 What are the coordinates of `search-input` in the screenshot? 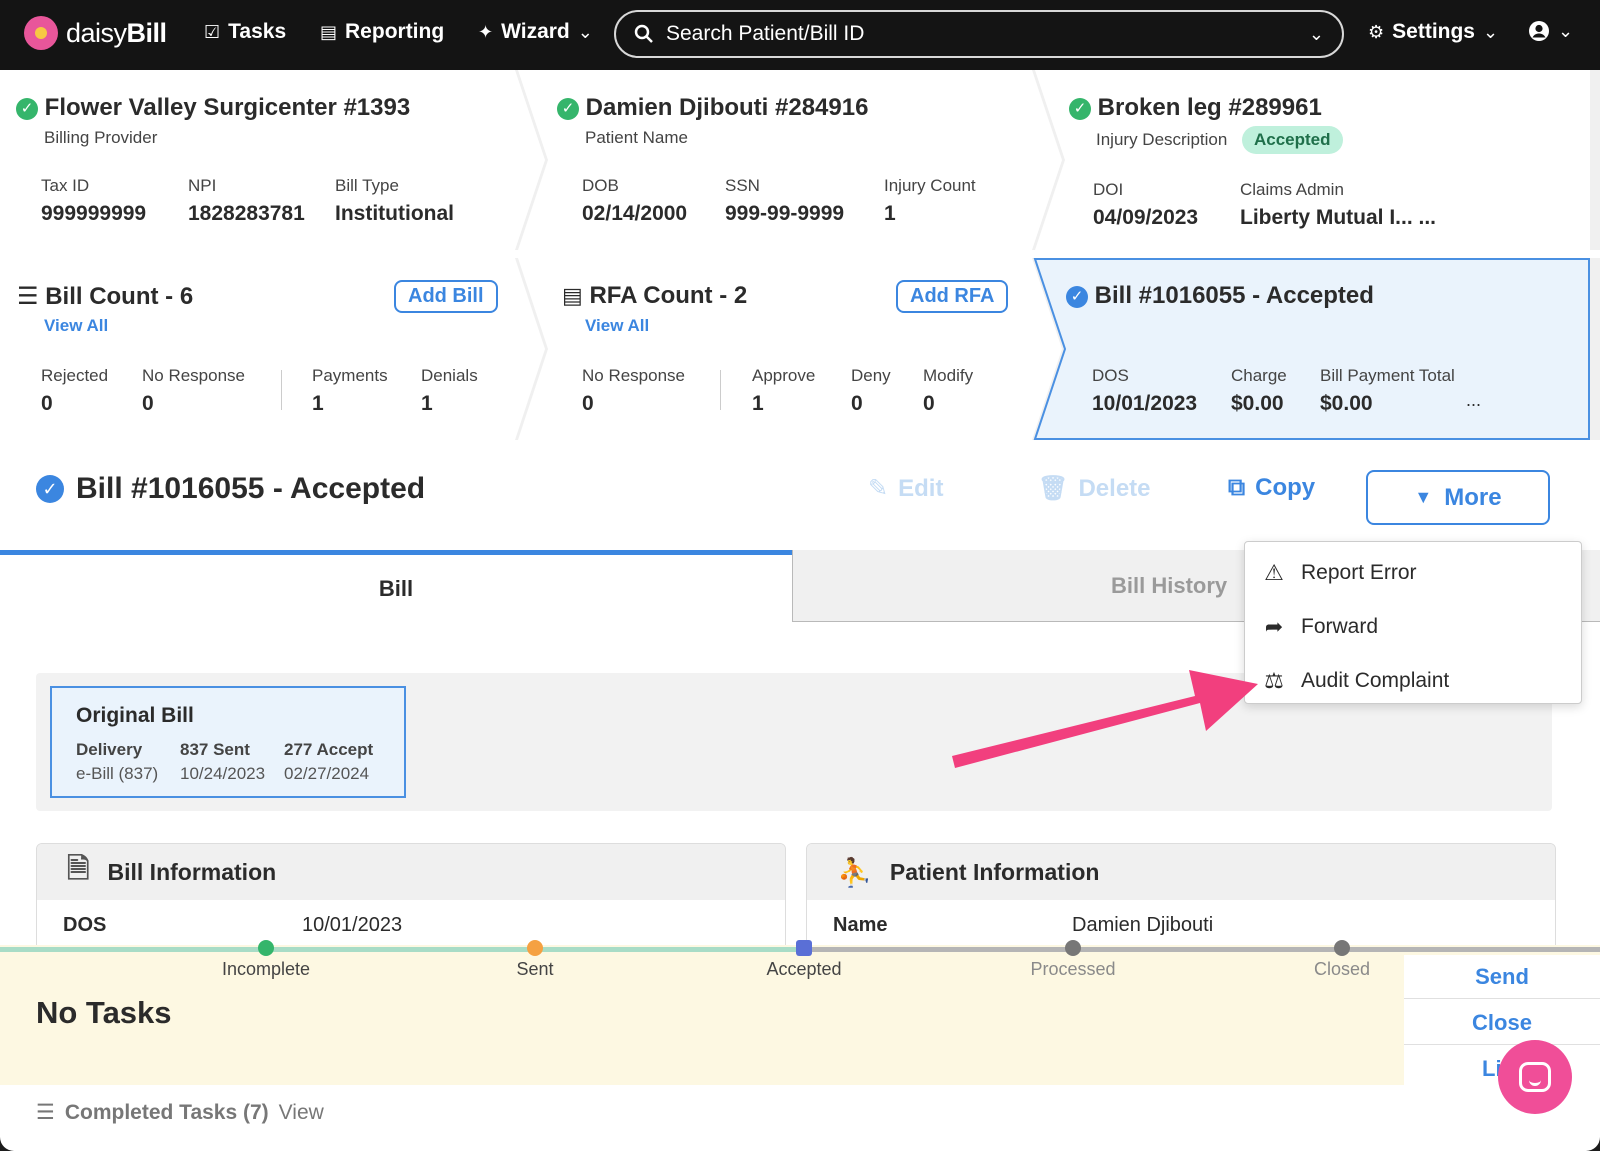 It's located at (987, 34).